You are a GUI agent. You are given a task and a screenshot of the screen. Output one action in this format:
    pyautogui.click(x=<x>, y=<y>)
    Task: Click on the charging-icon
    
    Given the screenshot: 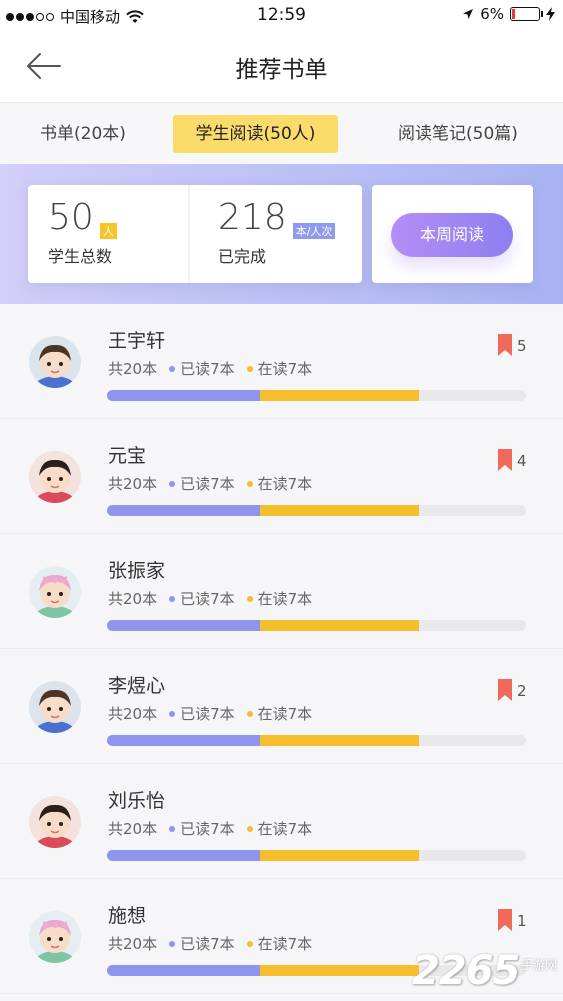 What is the action you would take?
    pyautogui.click(x=550, y=14)
    